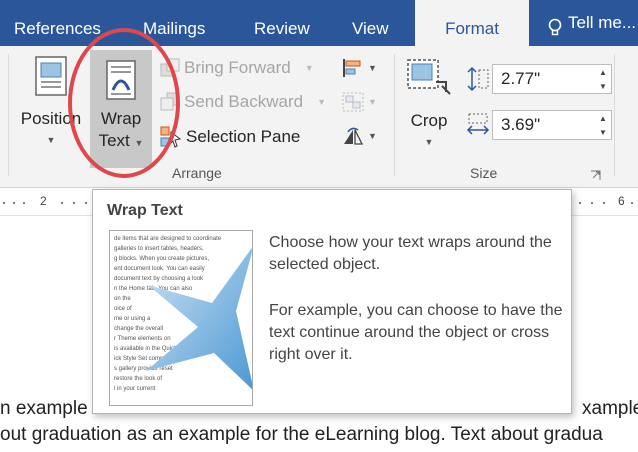  Describe the element at coordinates (123, 309) in the screenshot. I see `preview-text-line: oice of` at that location.